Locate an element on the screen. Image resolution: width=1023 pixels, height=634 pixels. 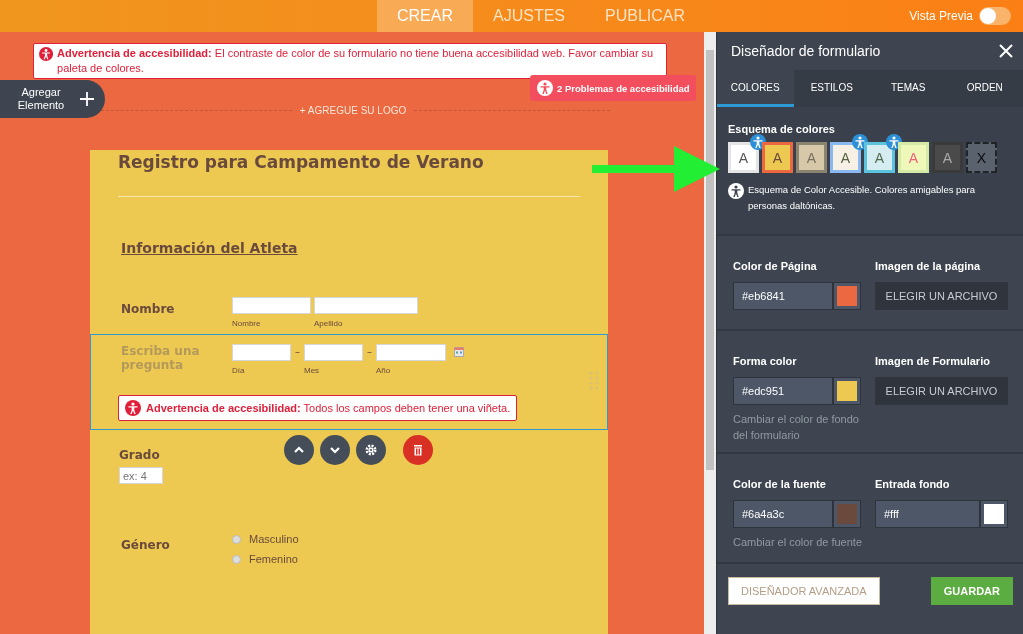
form-title: Registro para Campamento de Verano is located at coordinates (301, 162).